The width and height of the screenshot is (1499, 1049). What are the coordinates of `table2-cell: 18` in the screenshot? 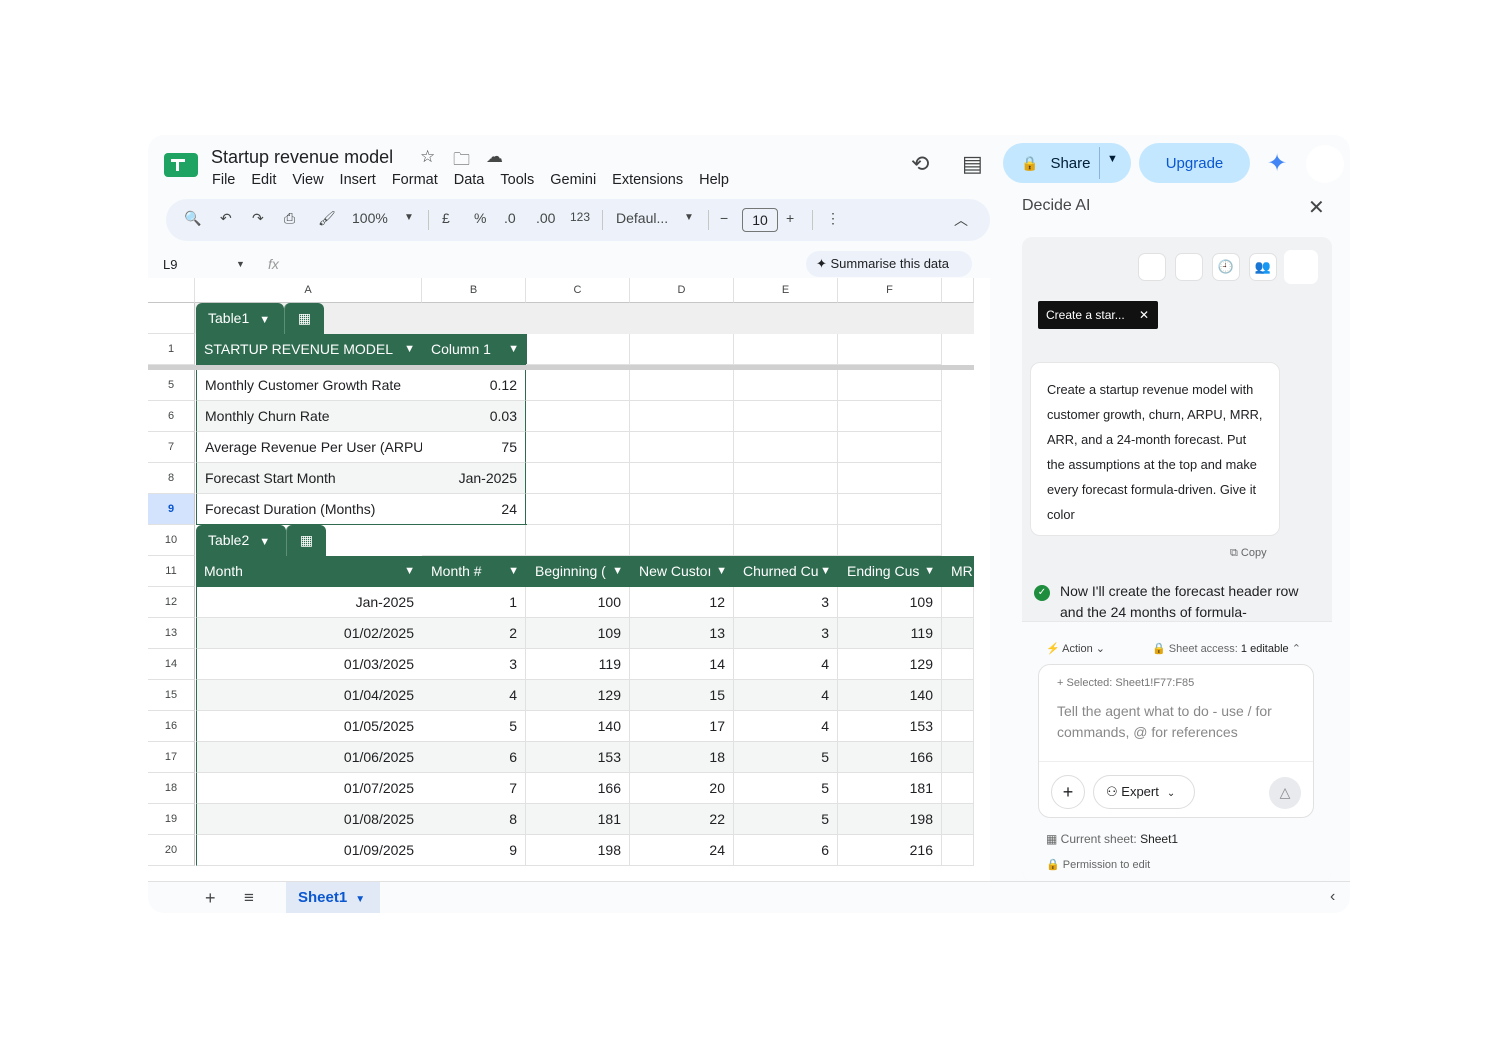 It's located at (682, 757).